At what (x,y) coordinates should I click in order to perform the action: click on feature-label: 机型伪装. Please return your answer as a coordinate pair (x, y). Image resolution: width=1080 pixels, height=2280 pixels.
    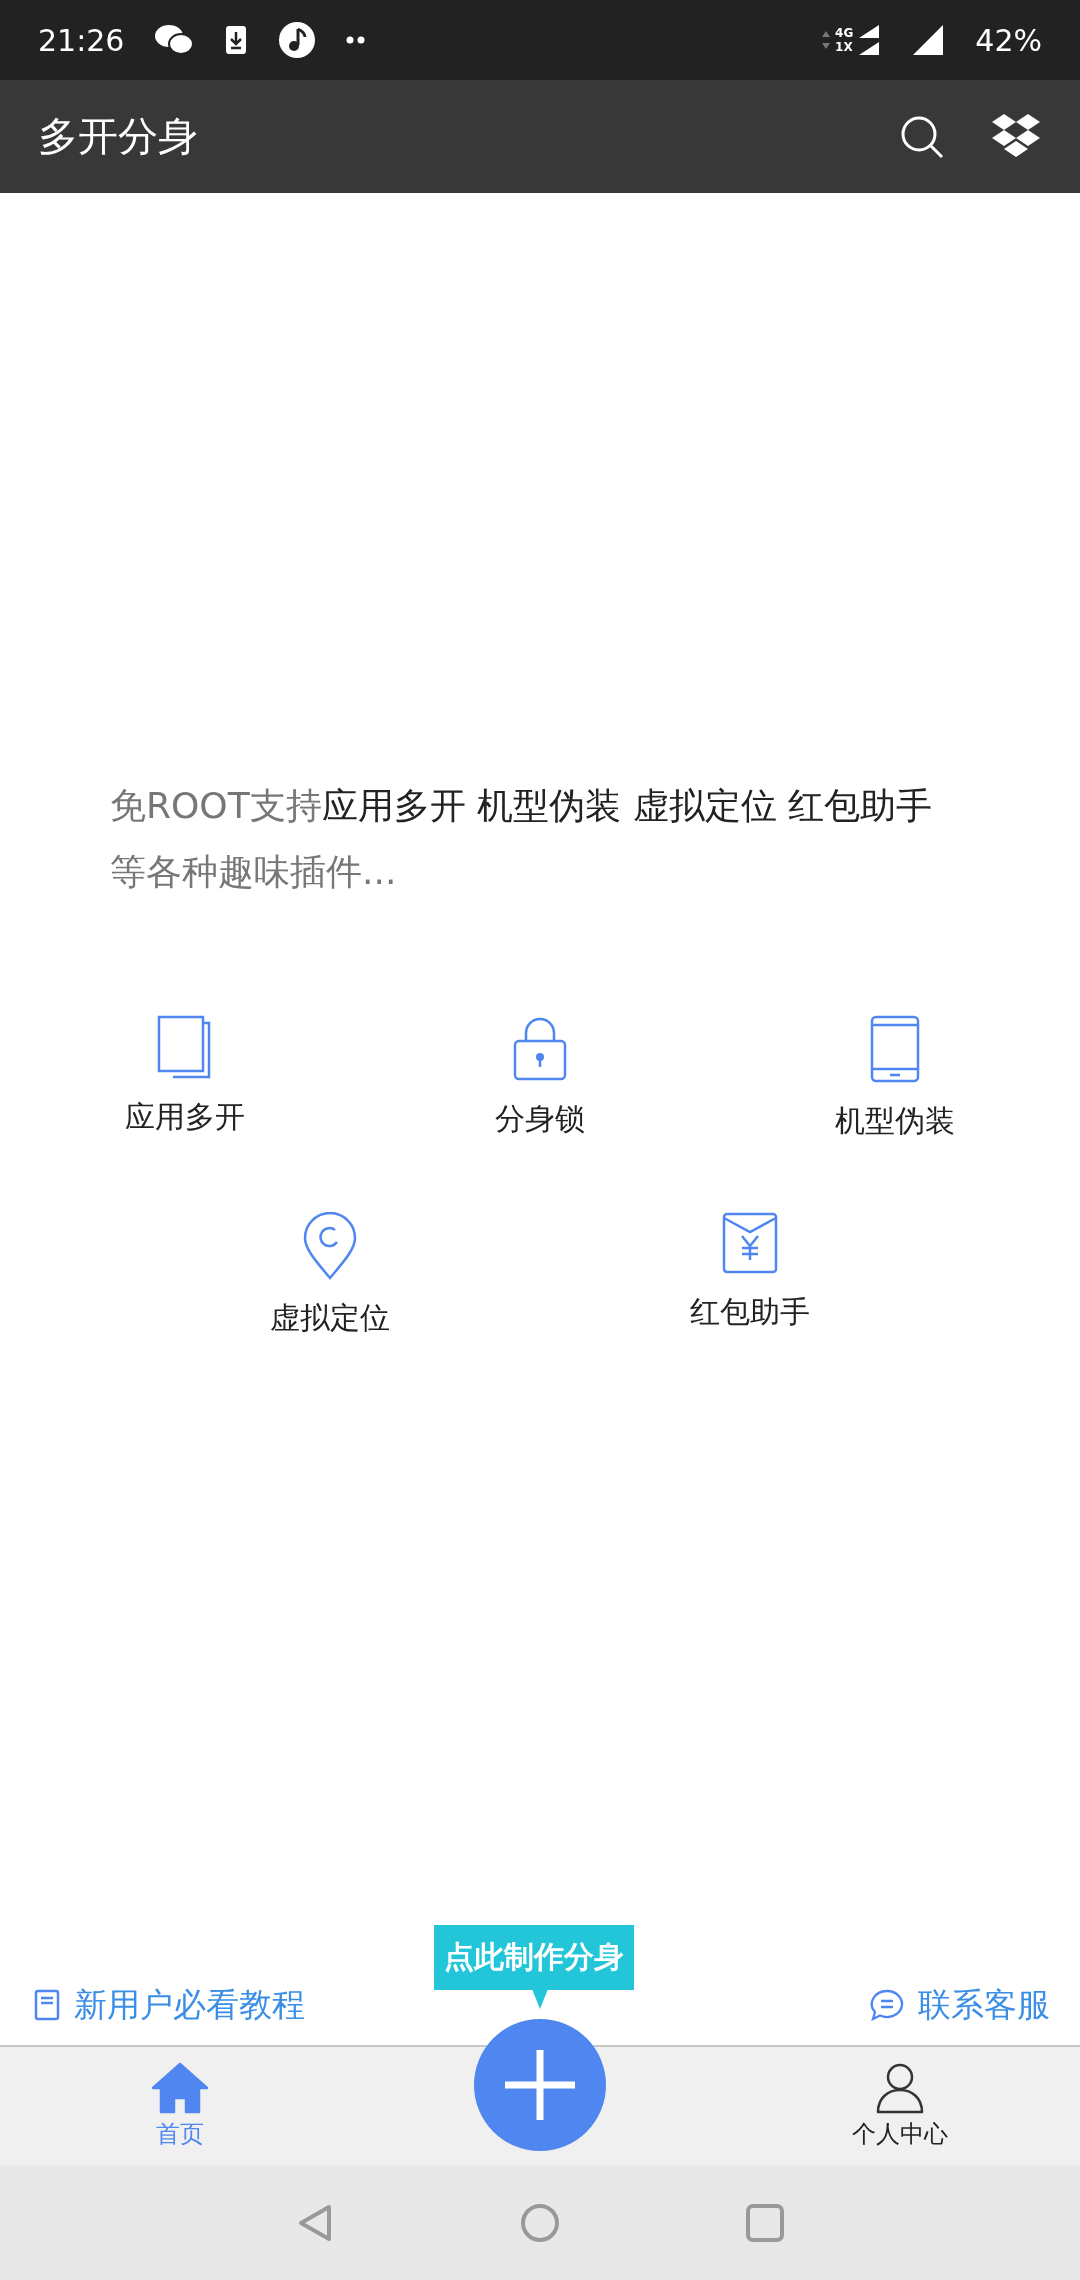
    Looking at the image, I should click on (895, 1121).